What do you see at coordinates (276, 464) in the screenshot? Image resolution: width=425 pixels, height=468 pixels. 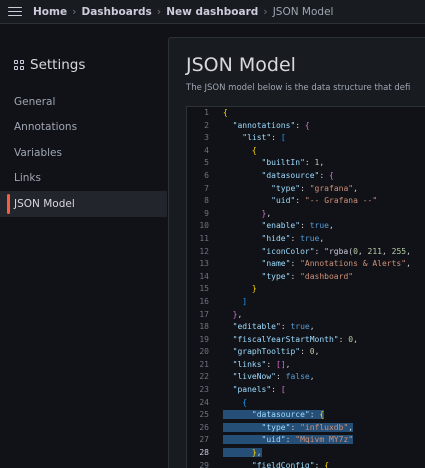 I see `code-text: "fieldConfig": {` at bounding box center [276, 464].